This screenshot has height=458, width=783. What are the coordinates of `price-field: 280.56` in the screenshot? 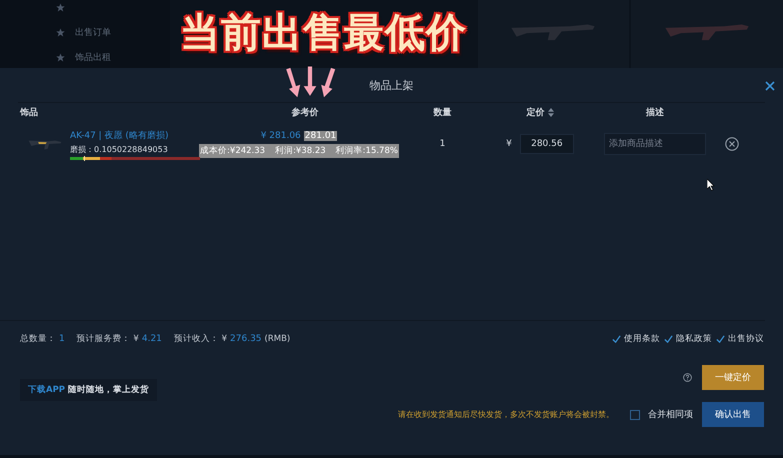 It's located at (547, 144).